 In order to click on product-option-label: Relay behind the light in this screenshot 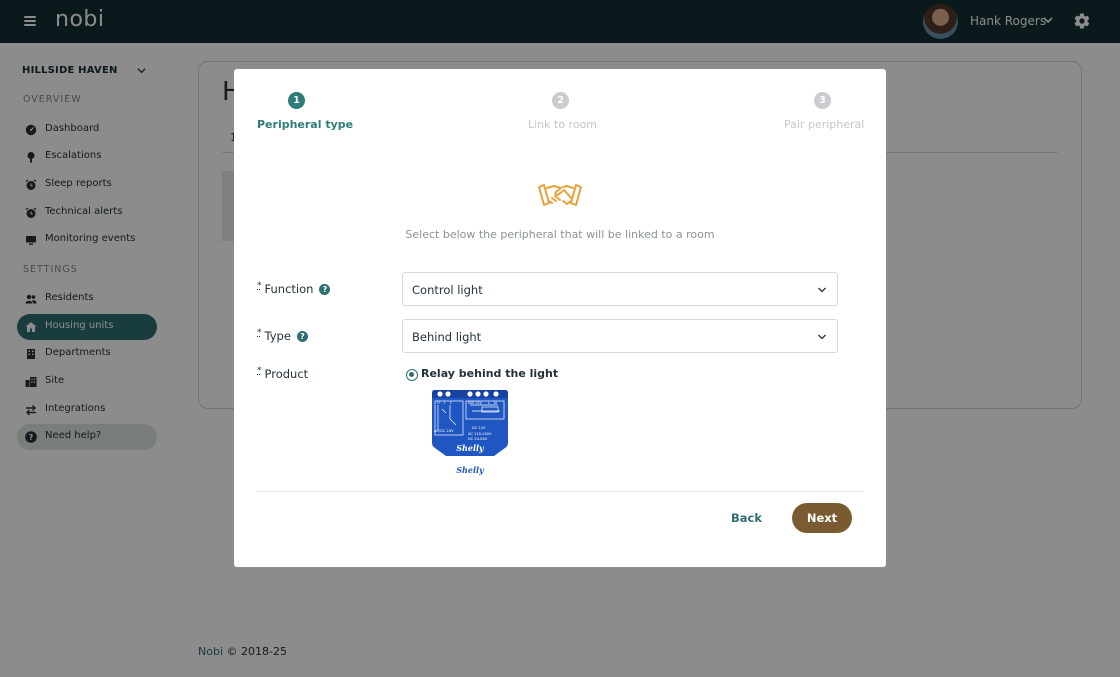, I will do `click(489, 373)`.